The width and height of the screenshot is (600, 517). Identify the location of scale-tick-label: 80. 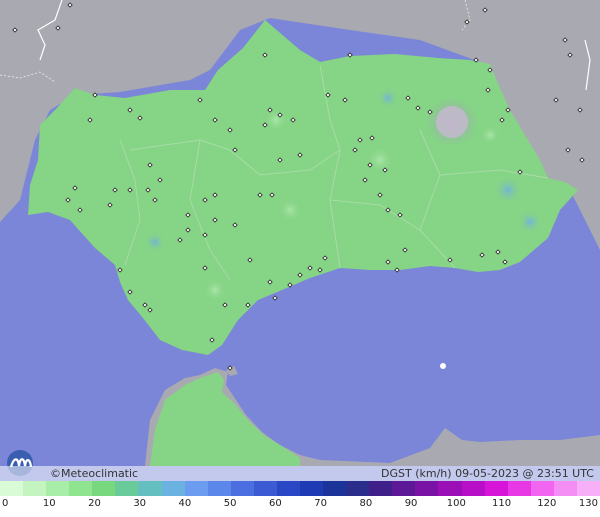
(366, 503).